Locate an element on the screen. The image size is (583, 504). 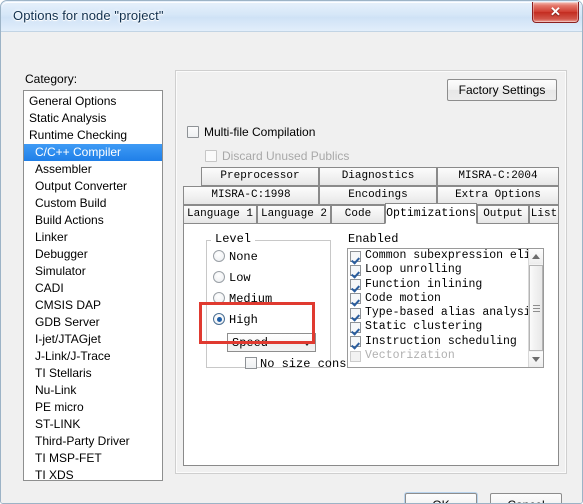
discard-unused-publics-label: Discard Unused Publics is located at coordinates (286, 156).